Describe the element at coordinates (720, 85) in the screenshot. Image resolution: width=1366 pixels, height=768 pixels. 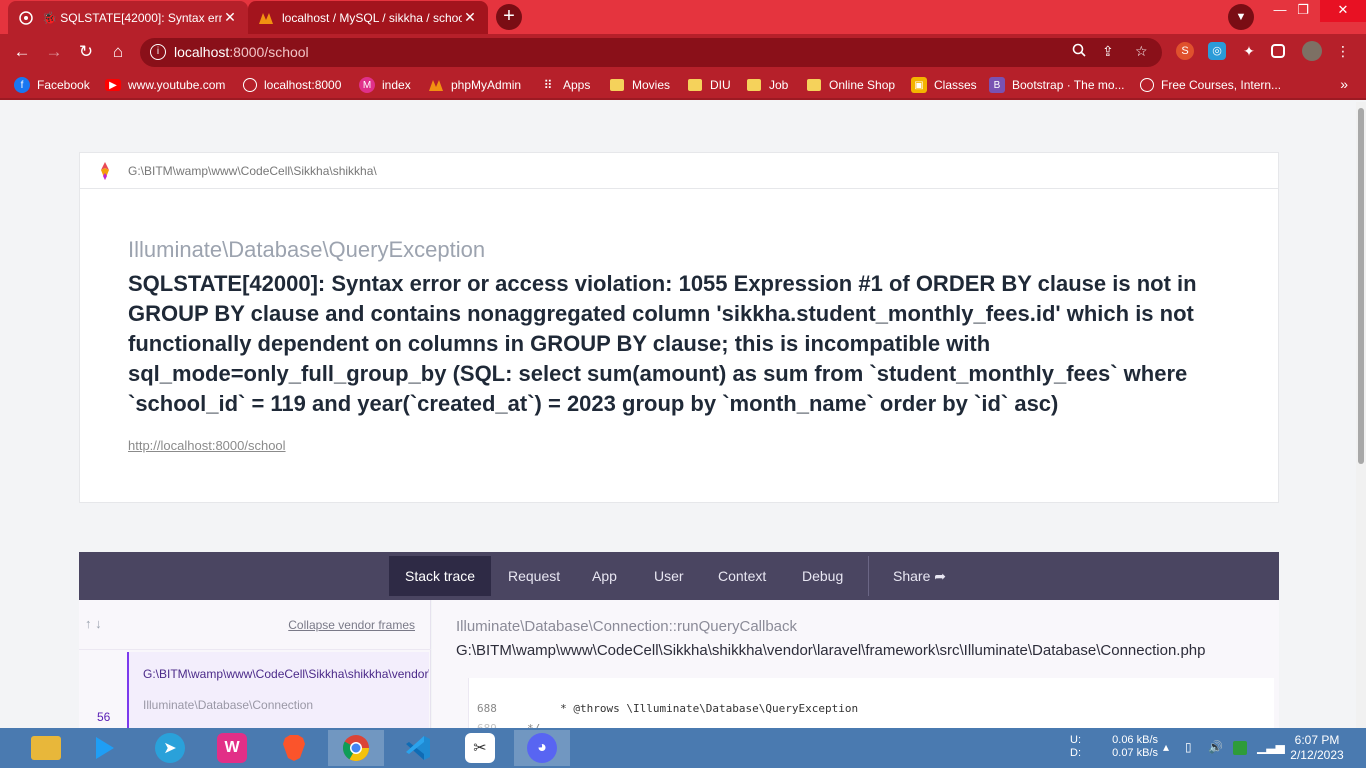
I see `bookmark-label: DIU` at that location.